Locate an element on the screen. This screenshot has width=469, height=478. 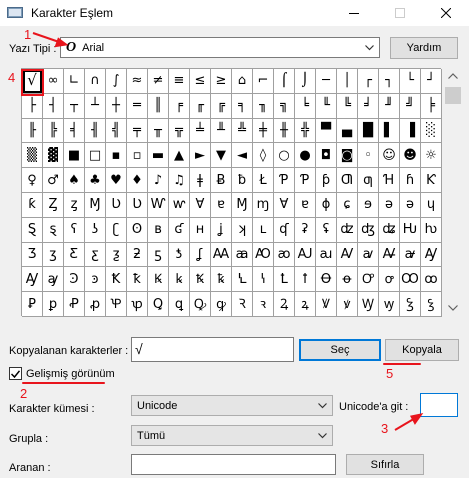
character-cell: ◦ is located at coordinates (368, 156).